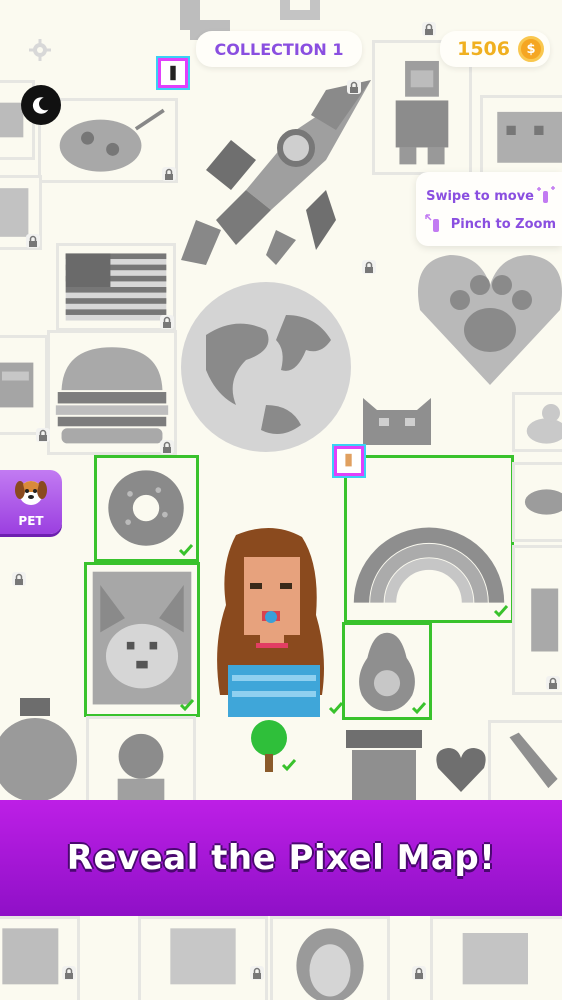 The height and width of the screenshot is (1000, 562). Describe the element at coordinates (521, 135) in the screenshot. I see `tile-cat-top-right` at that location.